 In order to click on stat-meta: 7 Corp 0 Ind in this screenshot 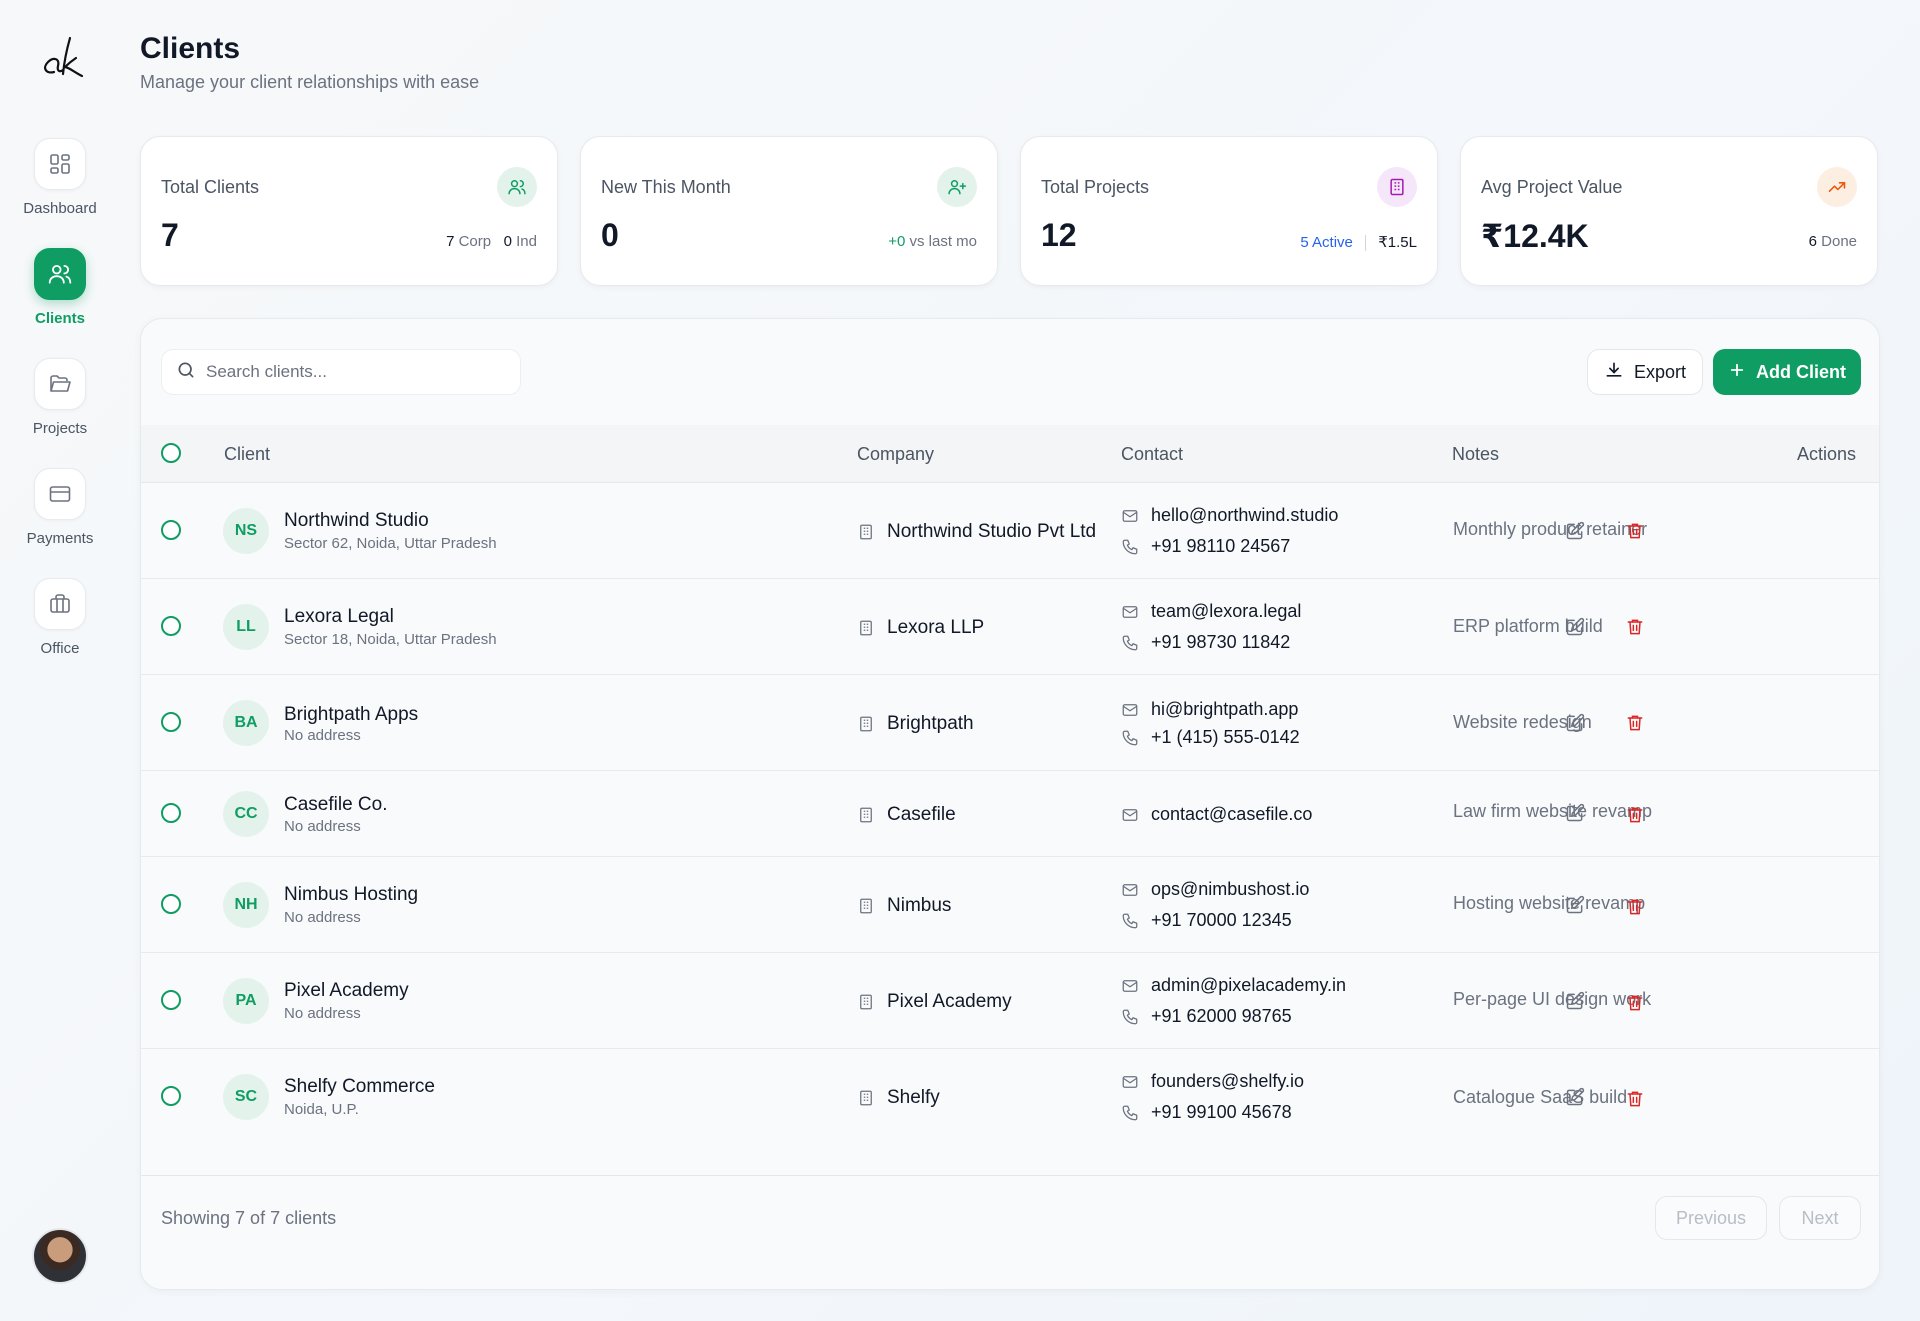, I will do `click(491, 241)`.